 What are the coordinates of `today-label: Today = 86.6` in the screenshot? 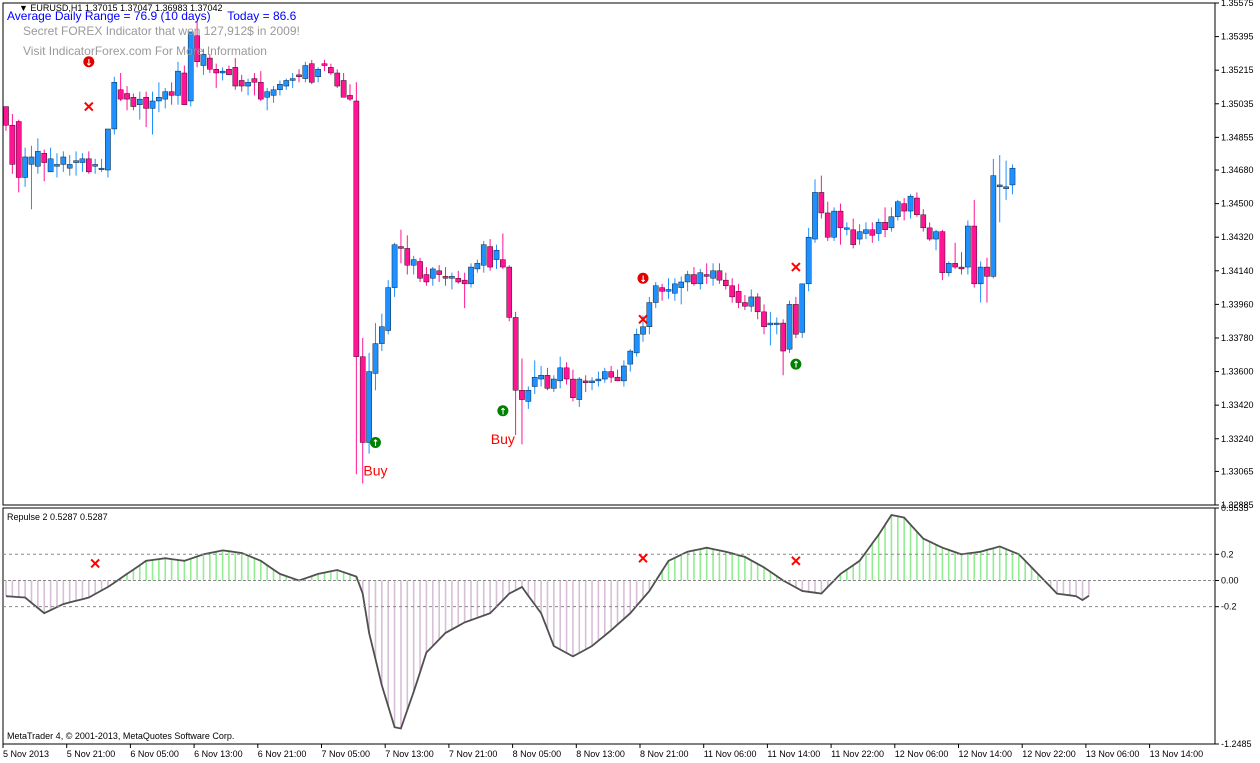 It's located at (262, 16).